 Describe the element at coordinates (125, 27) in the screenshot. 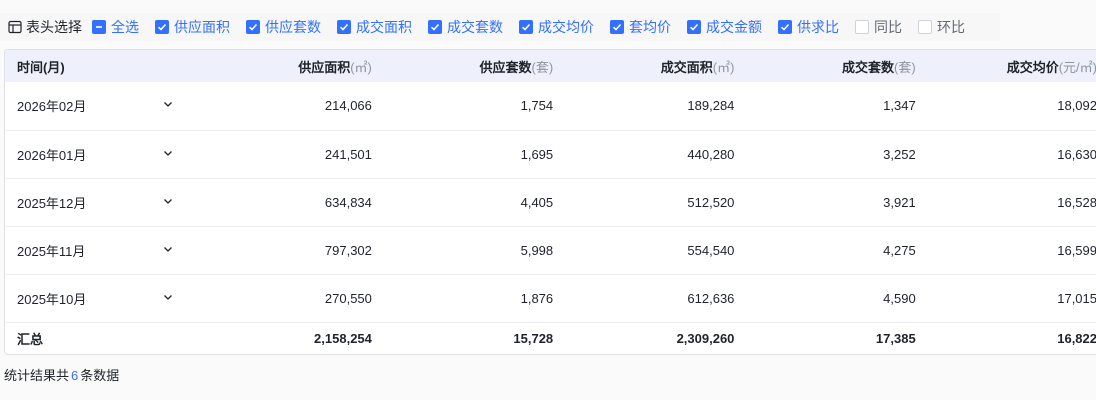

I see `checkbox-label: 全选` at that location.